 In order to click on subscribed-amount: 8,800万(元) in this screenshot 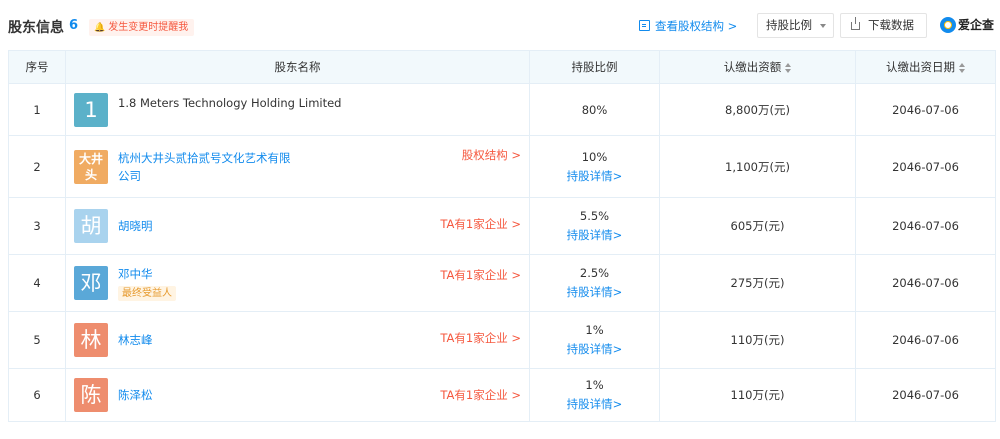, I will do `click(757, 109)`.